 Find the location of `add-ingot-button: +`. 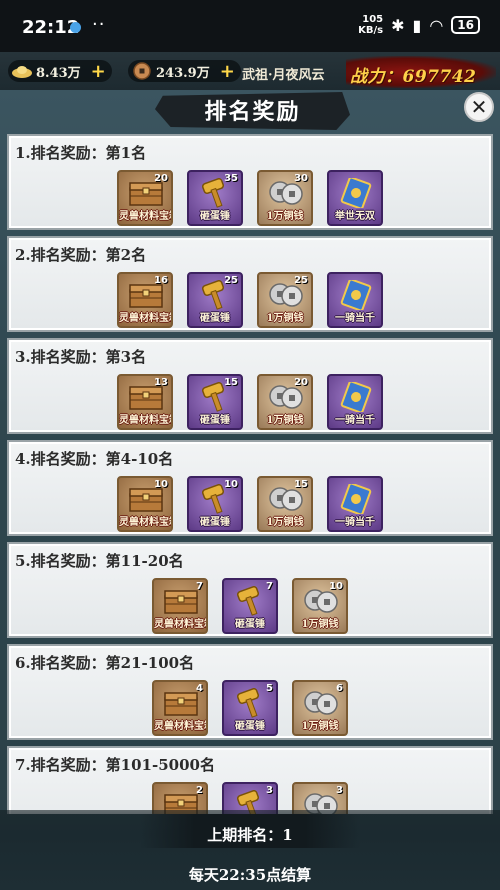

add-ingot-button: + is located at coordinates (98, 71).